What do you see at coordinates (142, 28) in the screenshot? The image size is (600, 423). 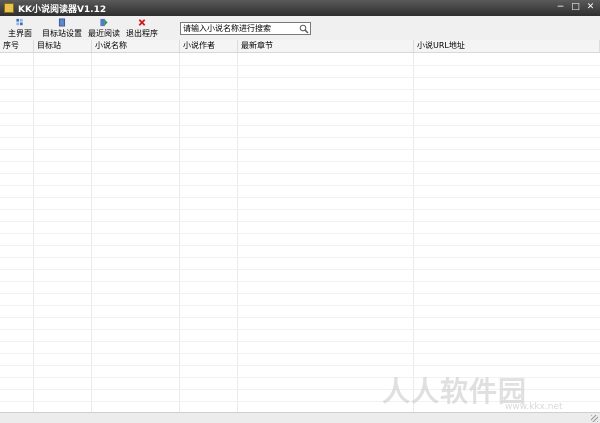 I see `exit-button: 退出程序` at bounding box center [142, 28].